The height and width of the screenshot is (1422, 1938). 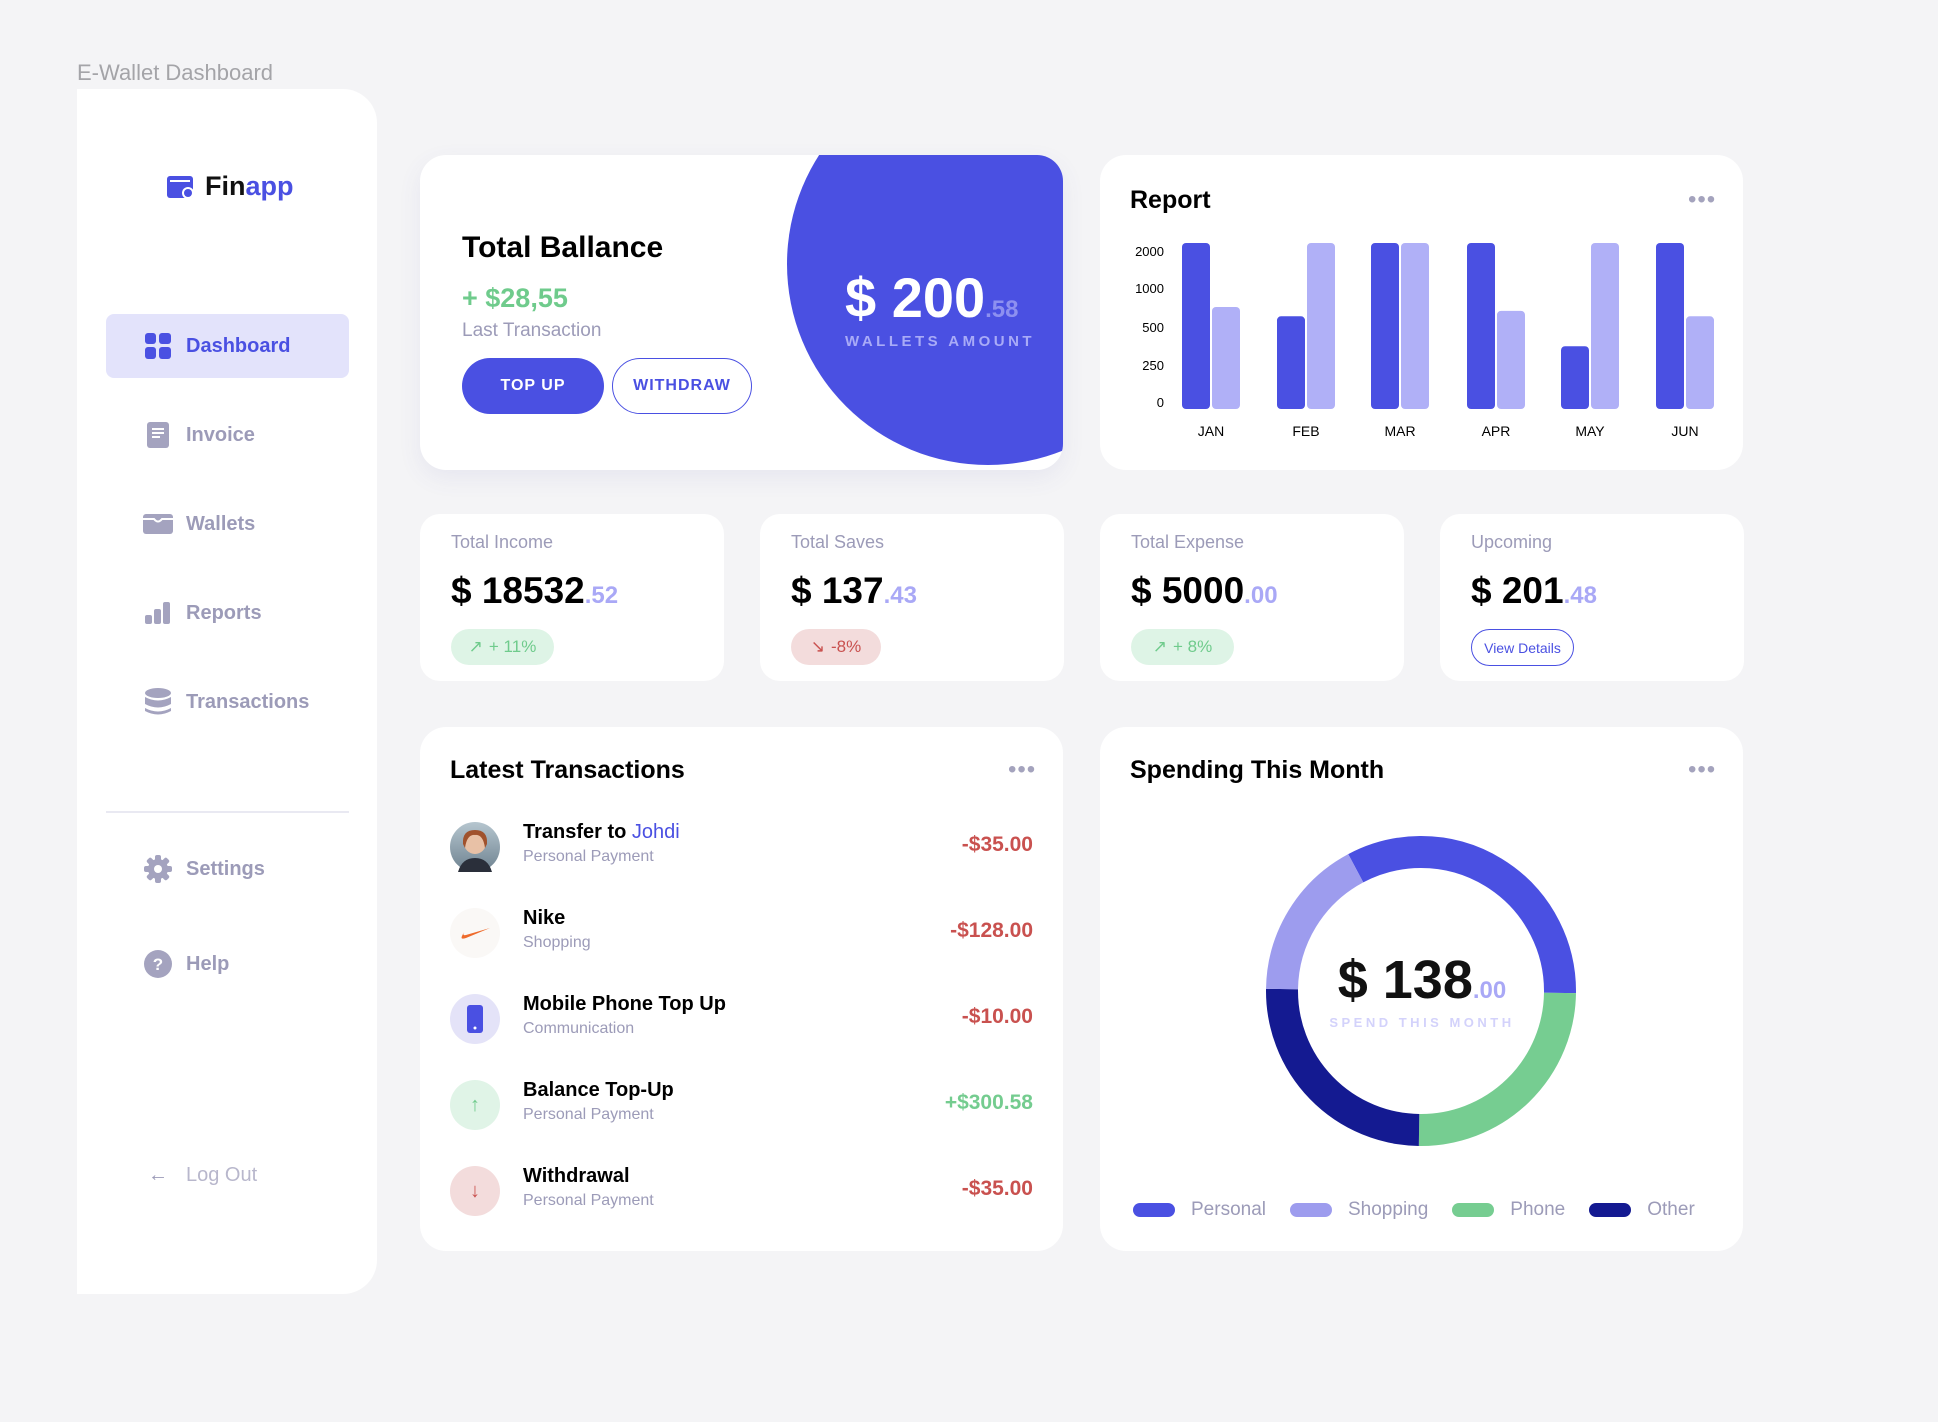 What do you see at coordinates (817, 646) in the screenshot?
I see `trend-down-icon: ↘` at bounding box center [817, 646].